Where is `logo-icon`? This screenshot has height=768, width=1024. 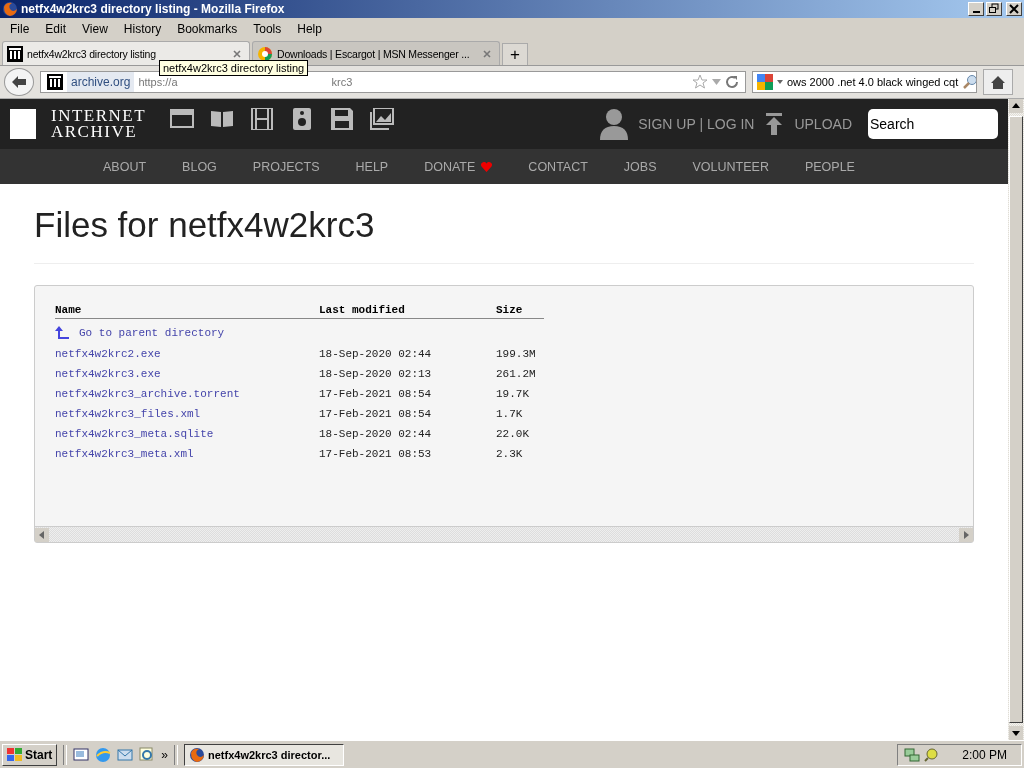
logo-icon is located at coordinates (23, 124).